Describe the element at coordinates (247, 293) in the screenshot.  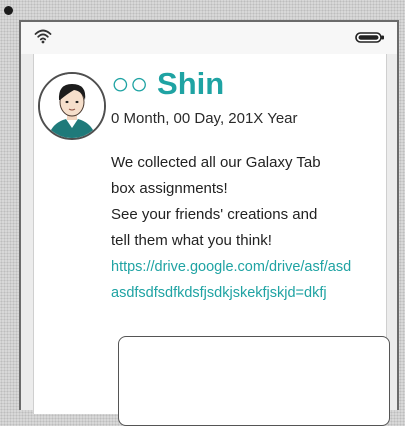
I see `drive-link-line-2: asdfsdfsdfkdsfjsdkjskekfjskjd=dkfj` at that location.